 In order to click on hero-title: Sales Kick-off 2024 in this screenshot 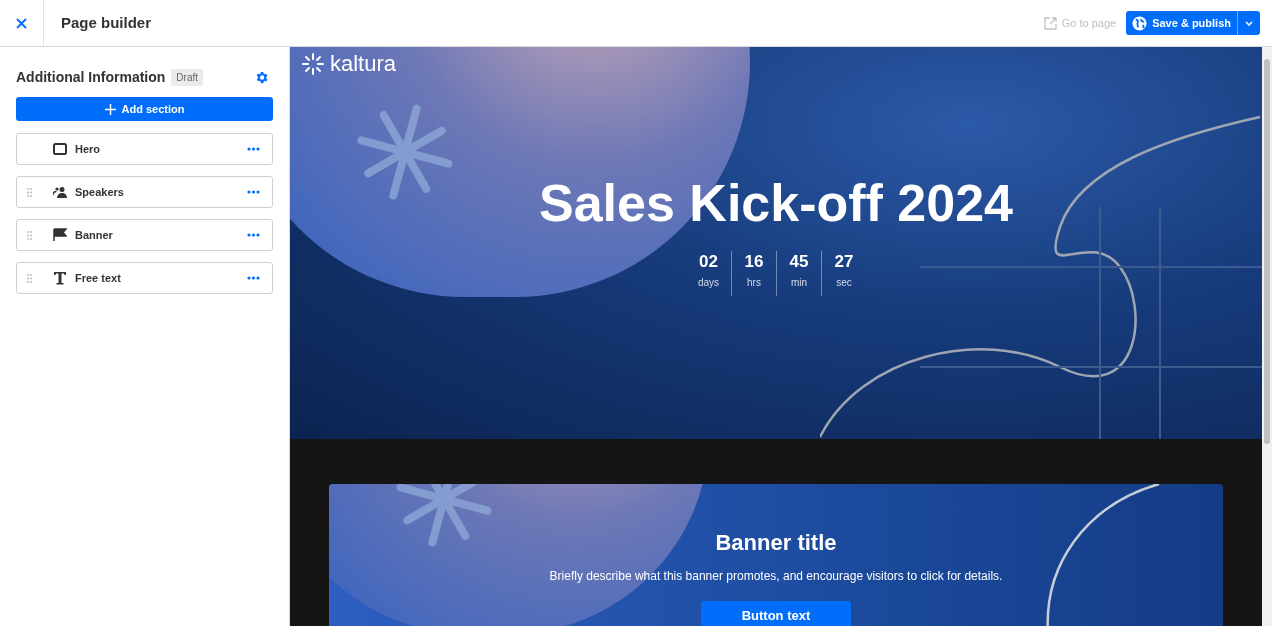, I will do `click(776, 203)`.